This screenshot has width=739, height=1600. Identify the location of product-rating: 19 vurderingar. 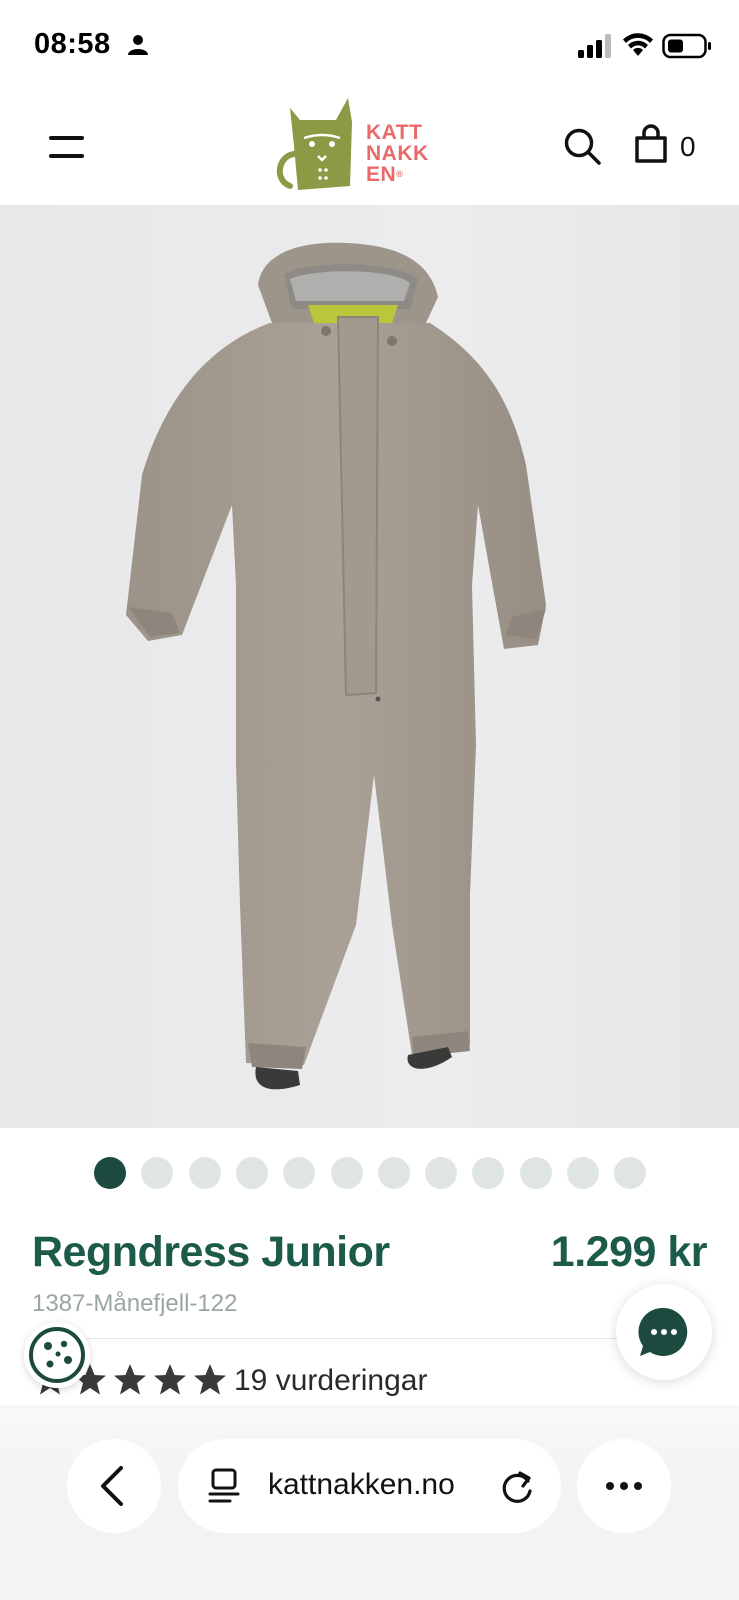
(292, 1380).